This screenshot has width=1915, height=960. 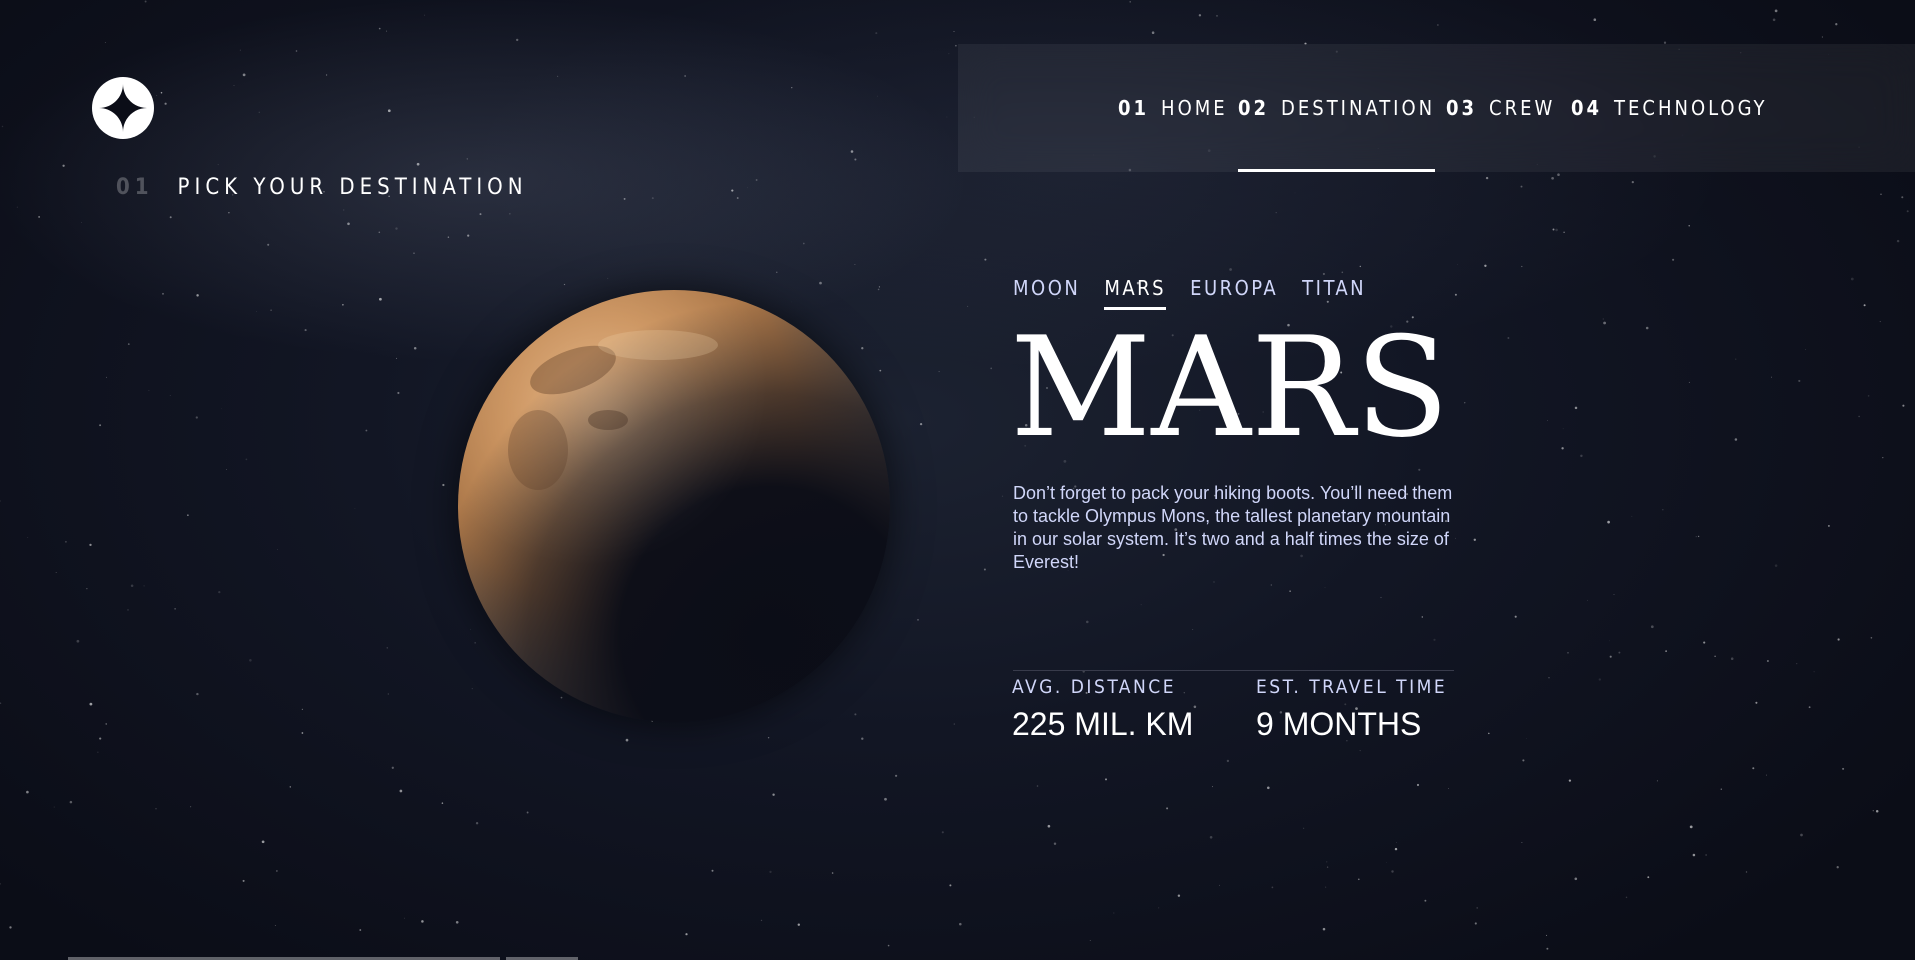 What do you see at coordinates (1339, 724) in the screenshot?
I see `stat-value: 9 MONTHS` at bounding box center [1339, 724].